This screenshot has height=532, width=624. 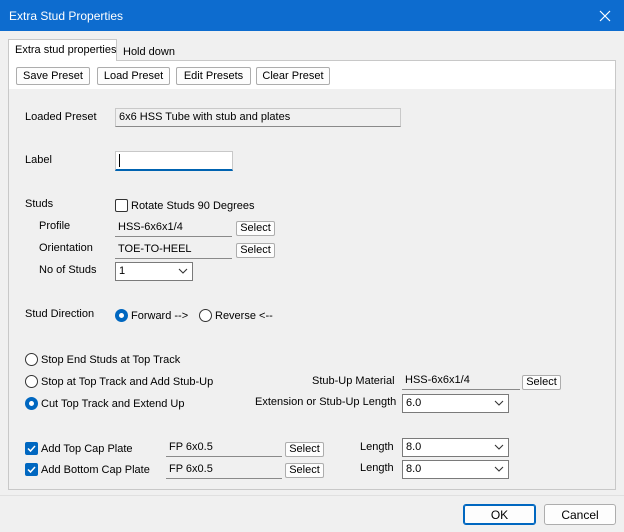 What do you see at coordinates (377, 468) in the screenshot?
I see `bottom-cap-length-label: Length` at bounding box center [377, 468].